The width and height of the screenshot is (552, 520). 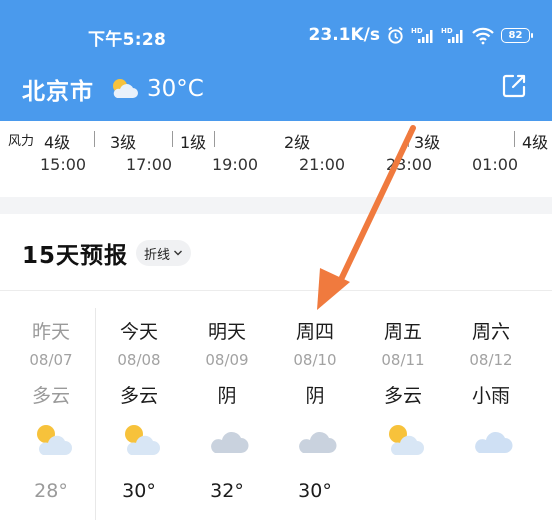 I want to click on city-name: 北京市, so click(x=58, y=89).